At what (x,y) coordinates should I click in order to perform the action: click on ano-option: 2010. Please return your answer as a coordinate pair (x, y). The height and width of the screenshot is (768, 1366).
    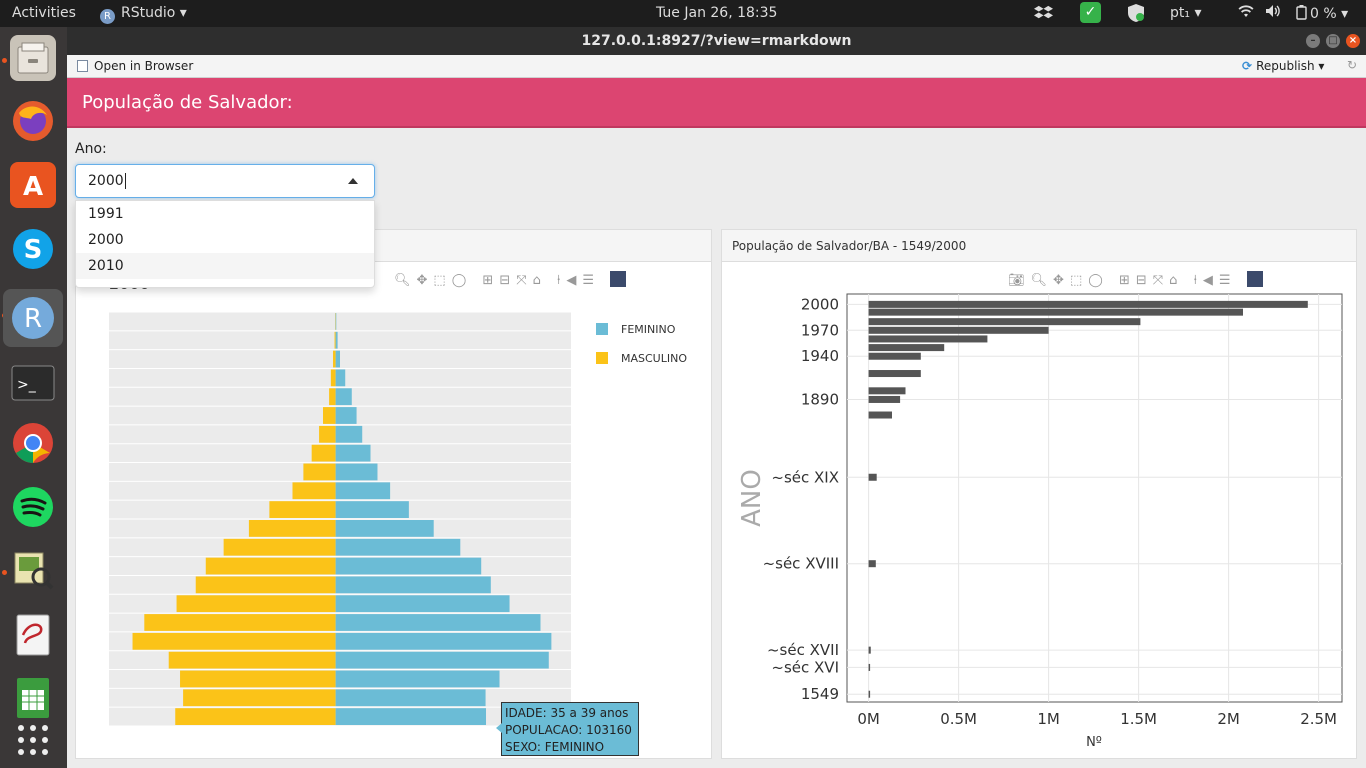
    Looking at the image, I should click on (225, 266).